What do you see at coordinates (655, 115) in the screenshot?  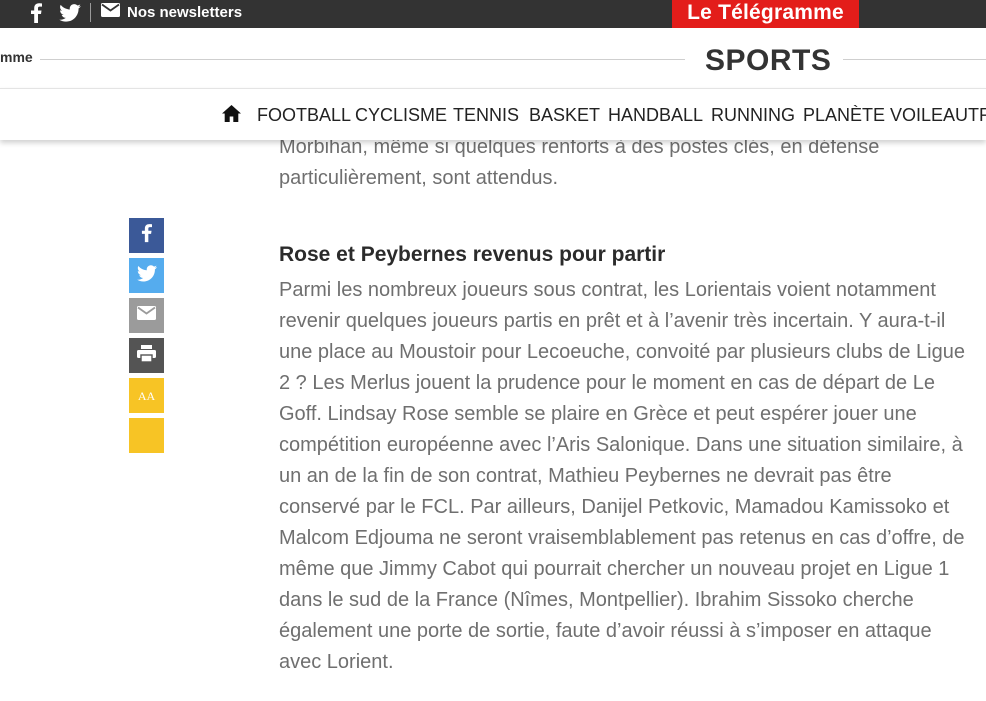 I see `nav-item-handball: HANDBALL` at bounding box center [655, 115].